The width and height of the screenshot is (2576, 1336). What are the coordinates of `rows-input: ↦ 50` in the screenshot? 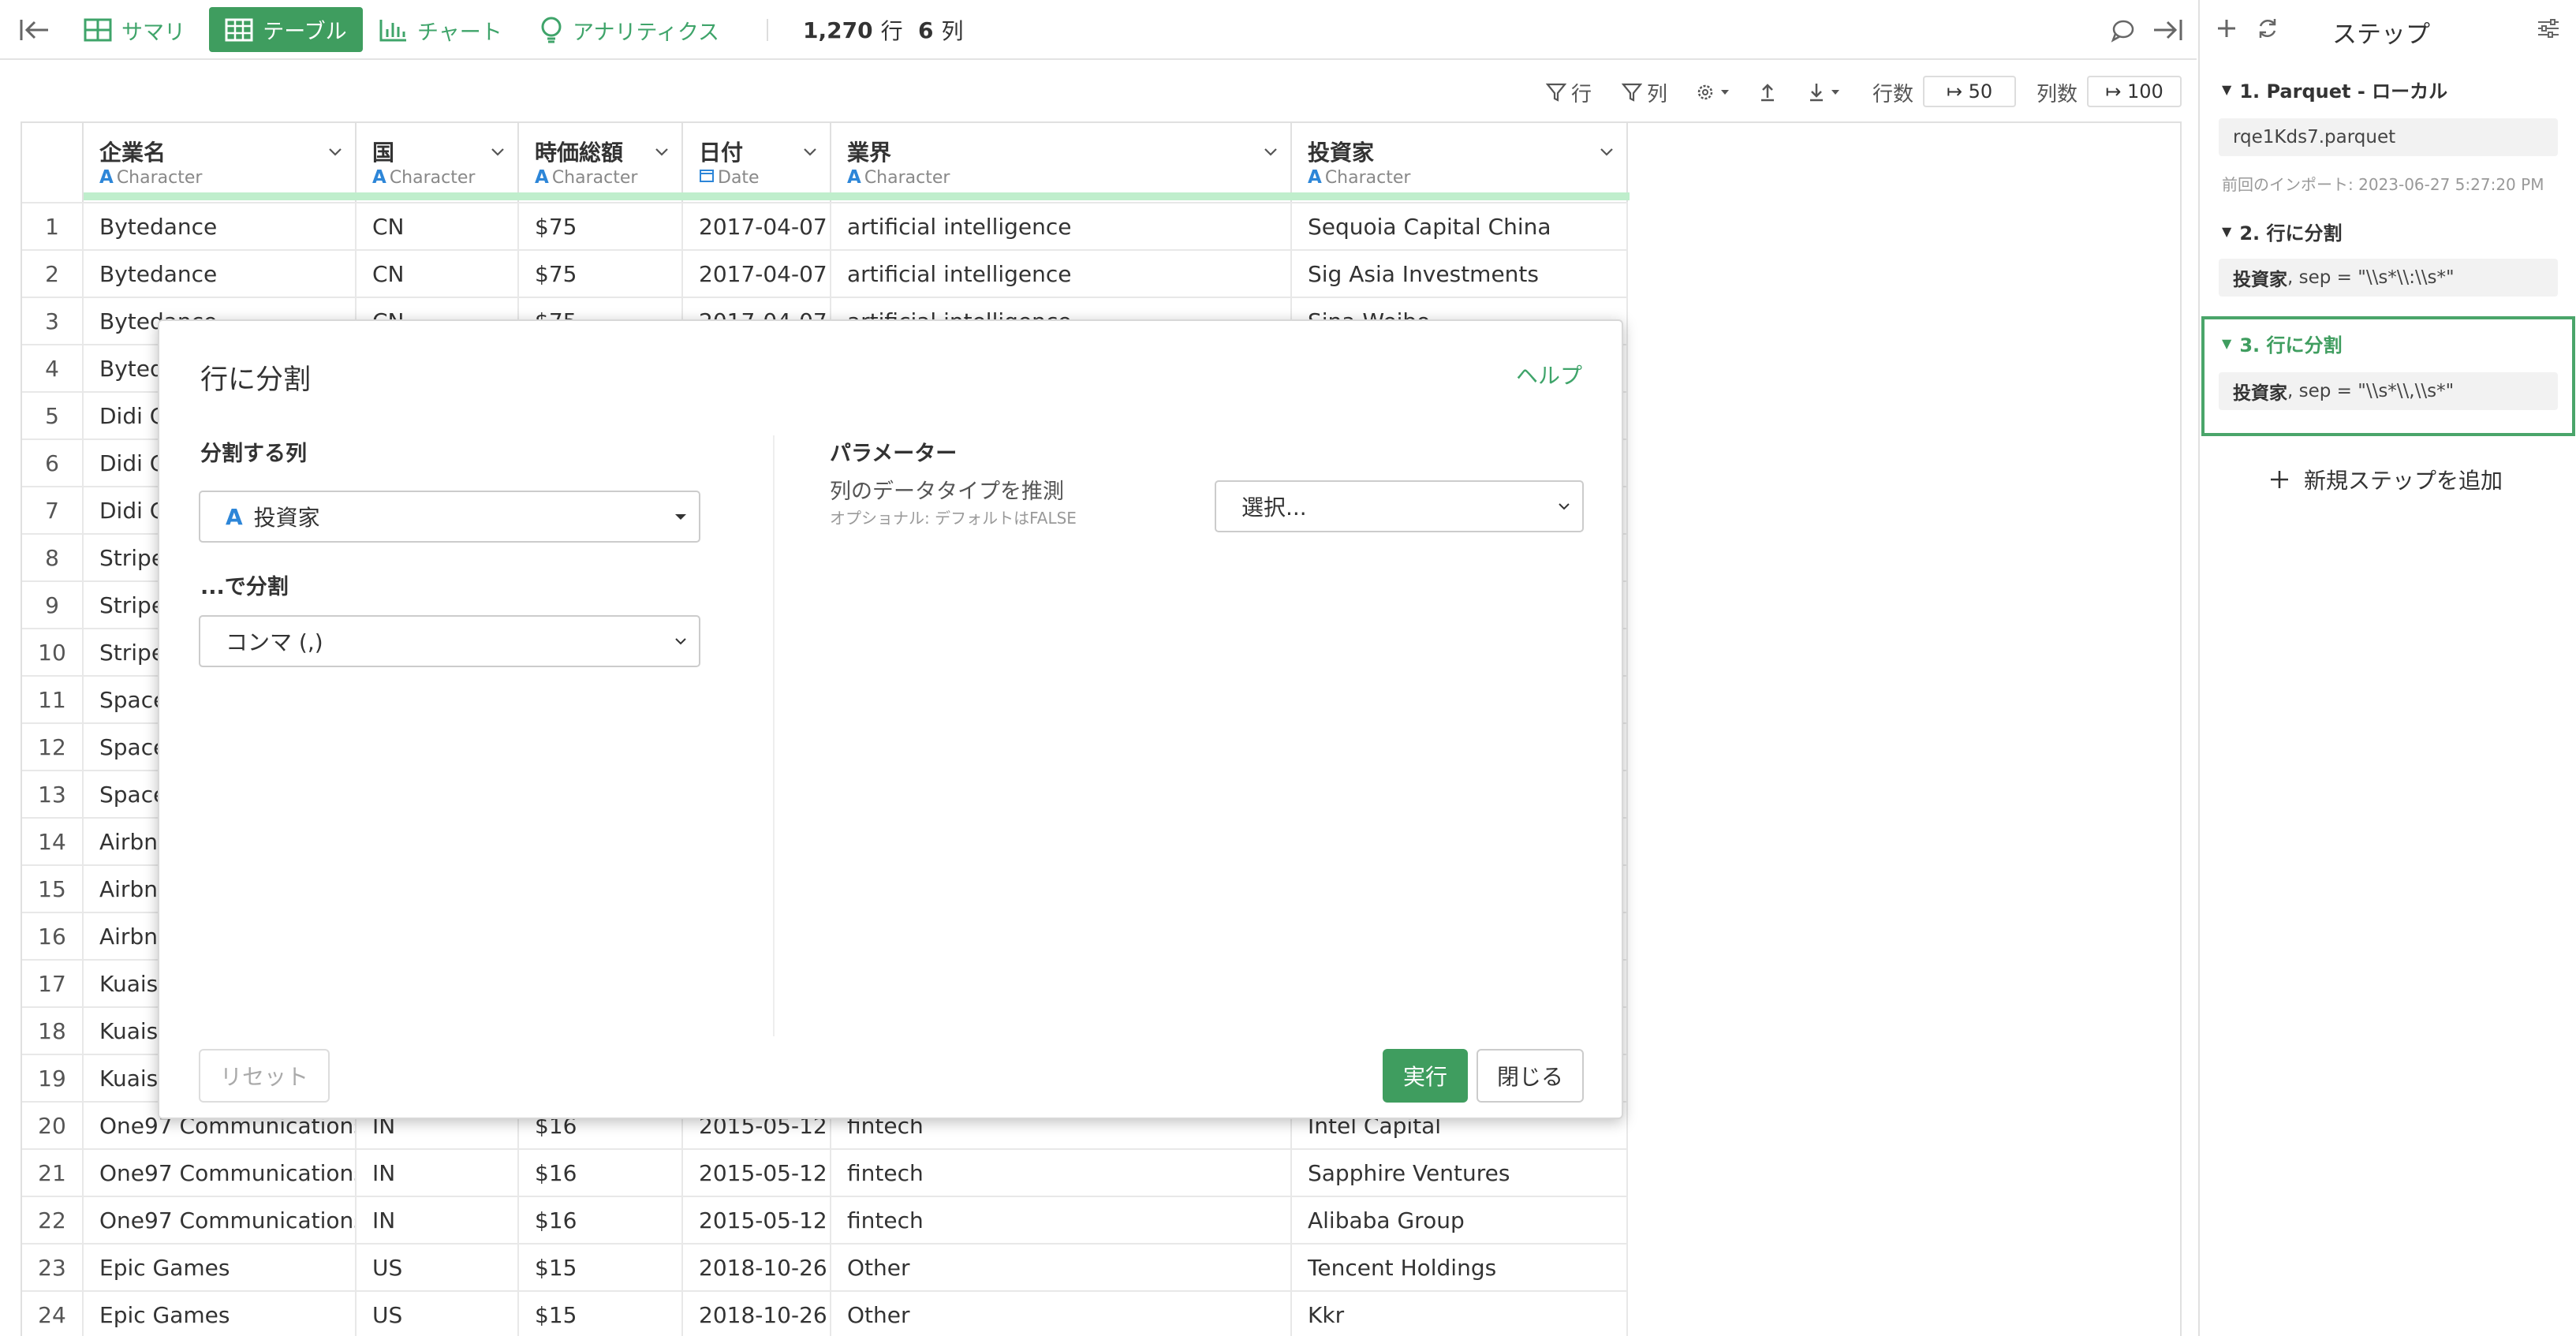 It's located at (1969, 91).